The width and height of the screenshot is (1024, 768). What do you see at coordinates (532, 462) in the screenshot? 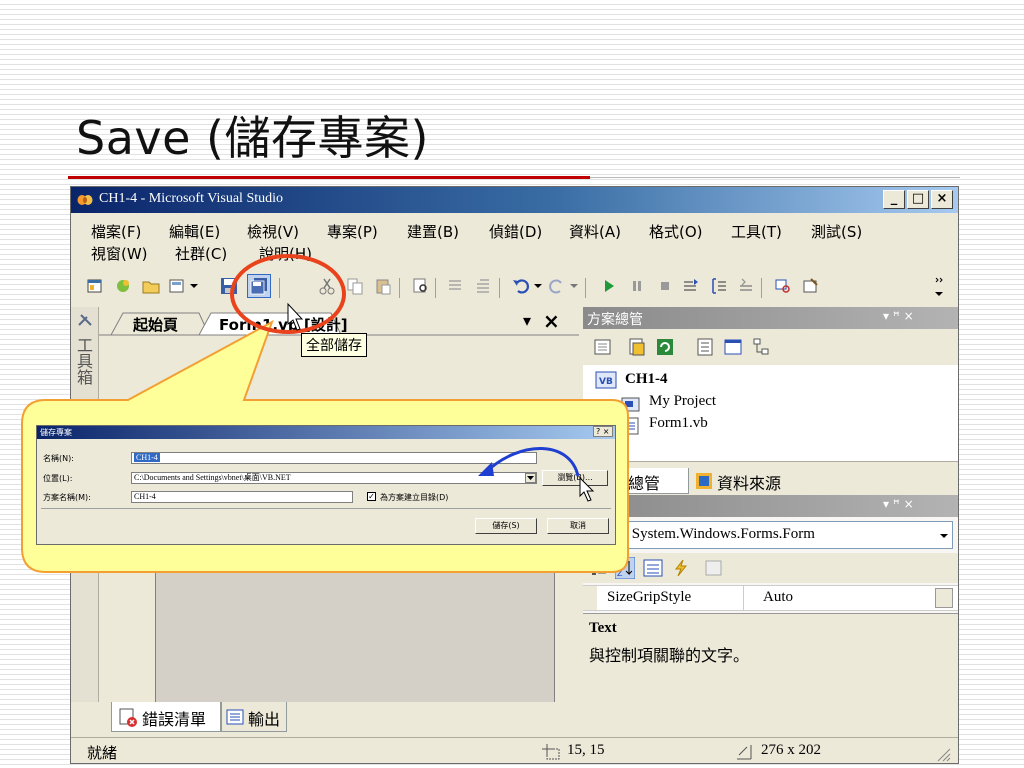
I see `pointer-arrow` at bounding box center [532, 462].